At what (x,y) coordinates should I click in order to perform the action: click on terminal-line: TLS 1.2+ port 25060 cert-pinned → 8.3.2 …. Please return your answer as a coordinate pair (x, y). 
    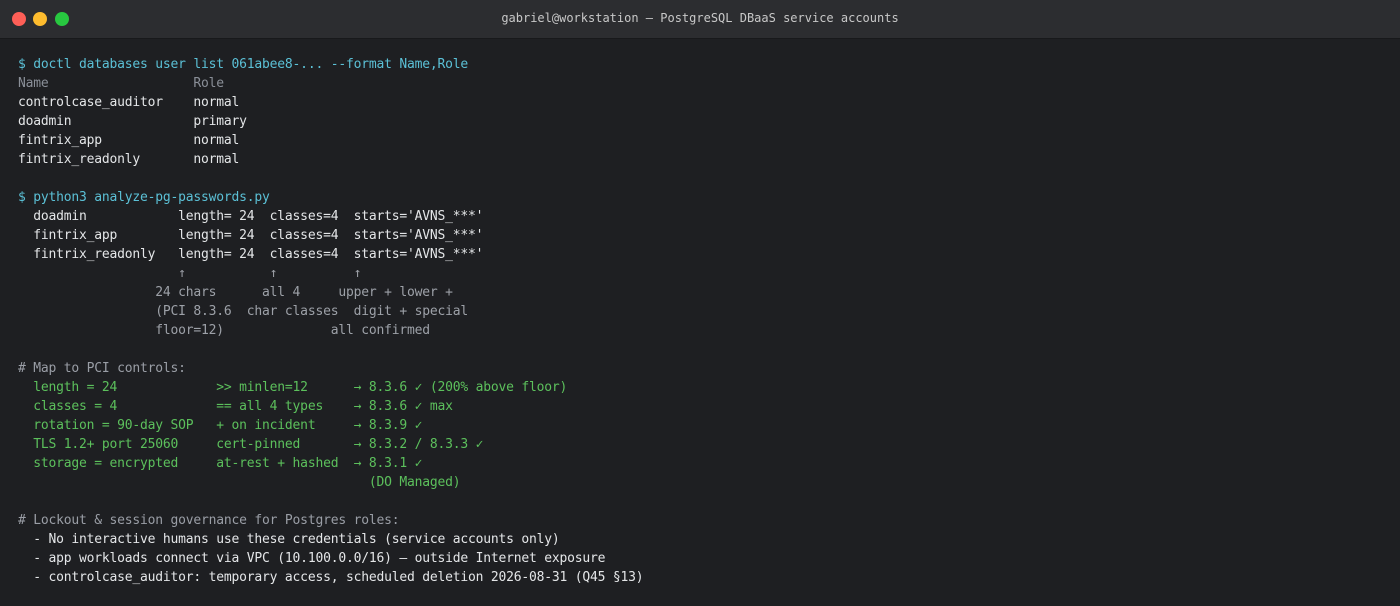
    Looking at the image, I should click on (251, 444).